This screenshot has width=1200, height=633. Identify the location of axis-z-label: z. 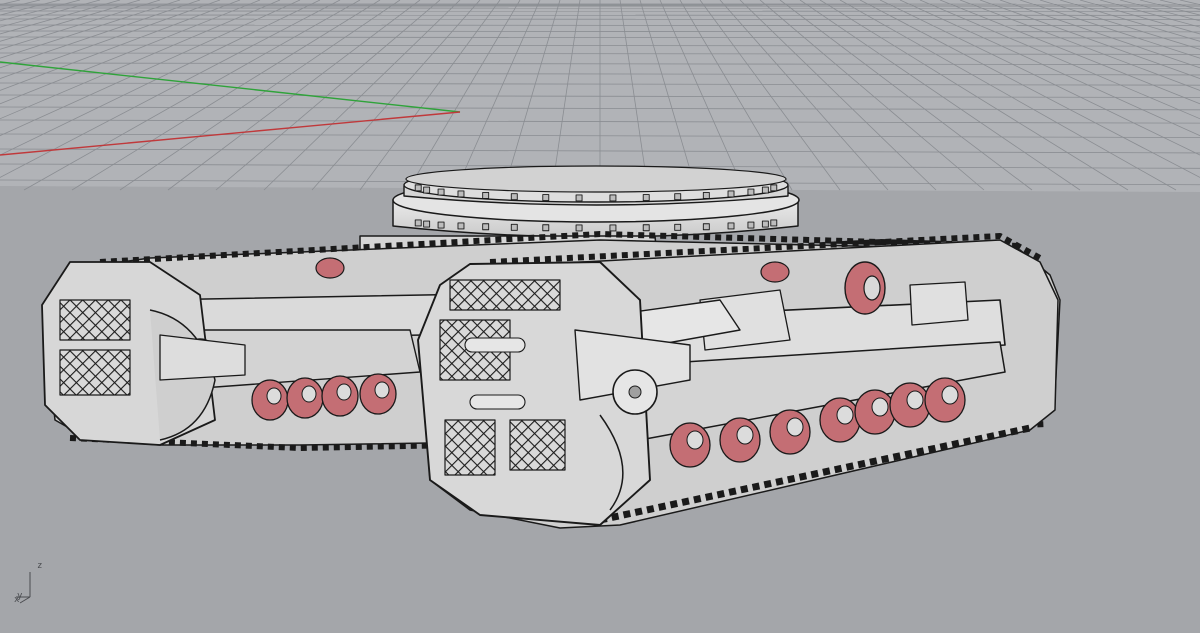
(40, 566).